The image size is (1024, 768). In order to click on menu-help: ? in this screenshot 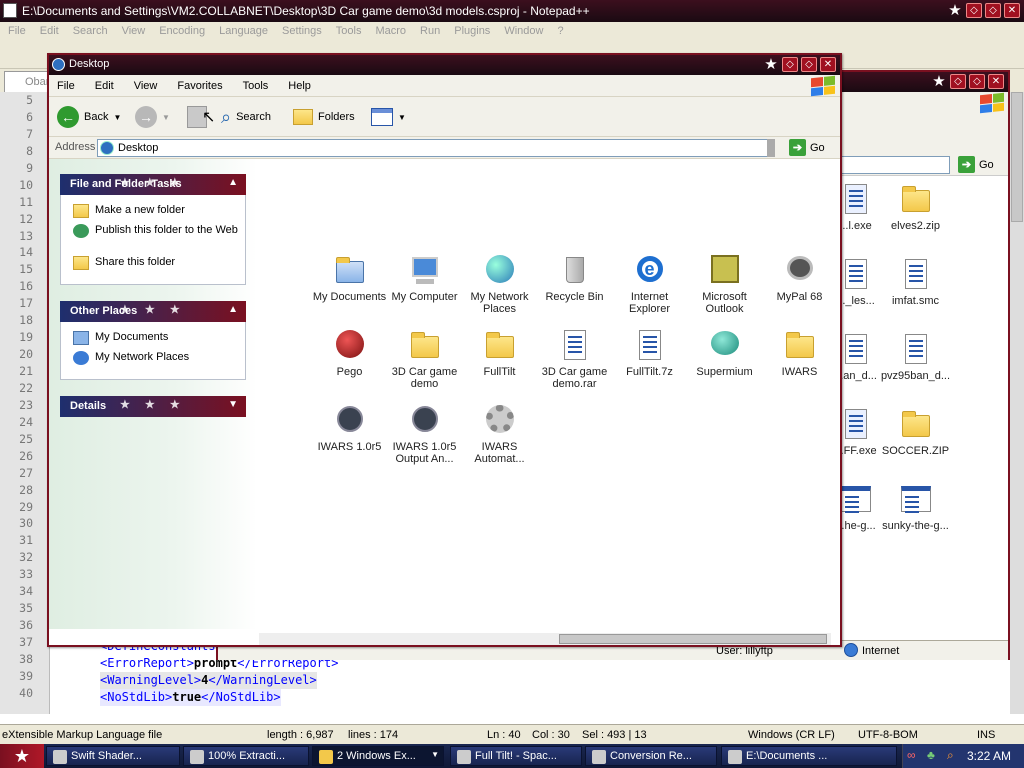, I will do `click(560, 31)`.